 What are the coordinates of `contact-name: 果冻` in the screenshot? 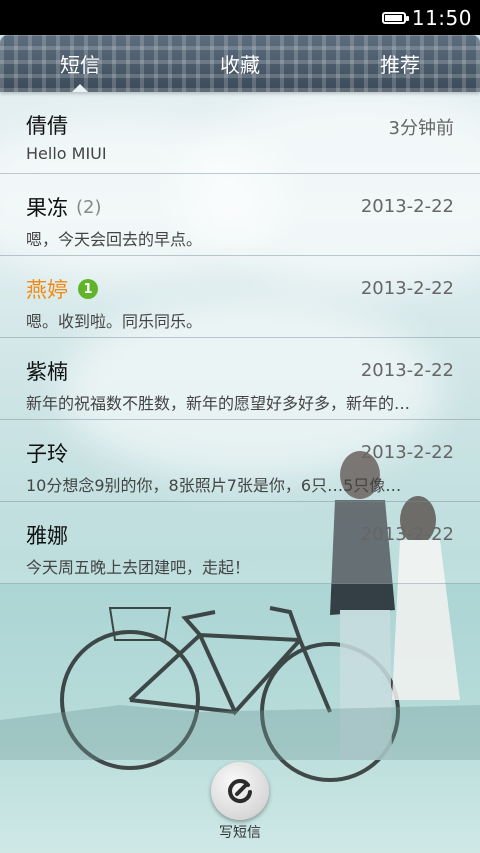 It's located at (47, 208).